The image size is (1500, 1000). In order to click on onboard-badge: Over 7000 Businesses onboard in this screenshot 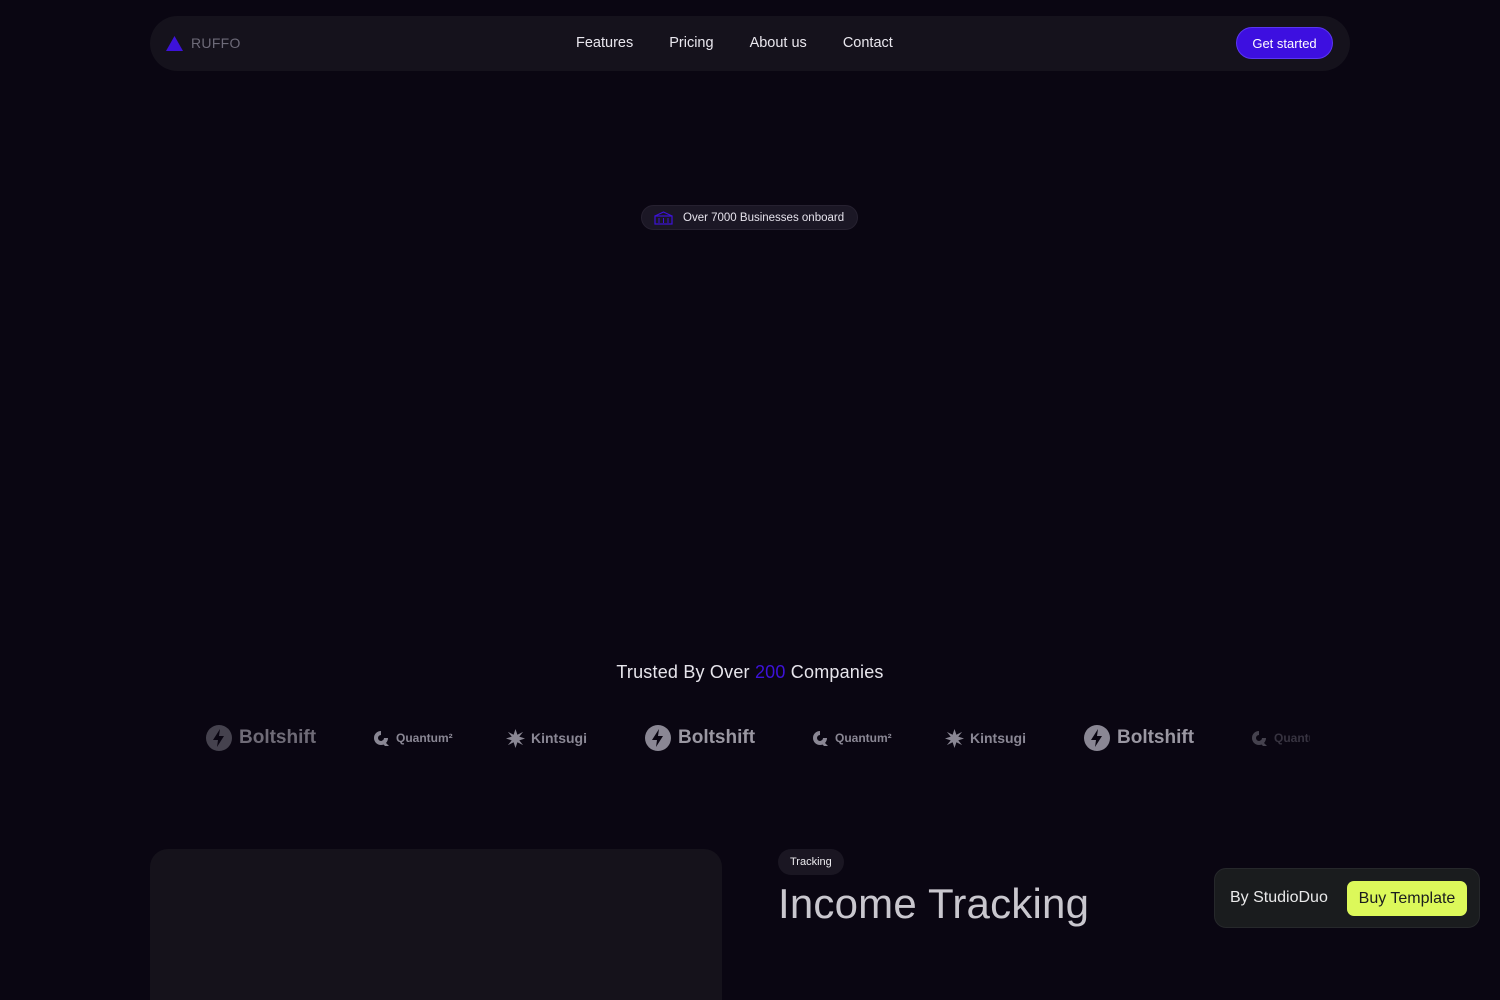, I will do `click(749, 217)`.